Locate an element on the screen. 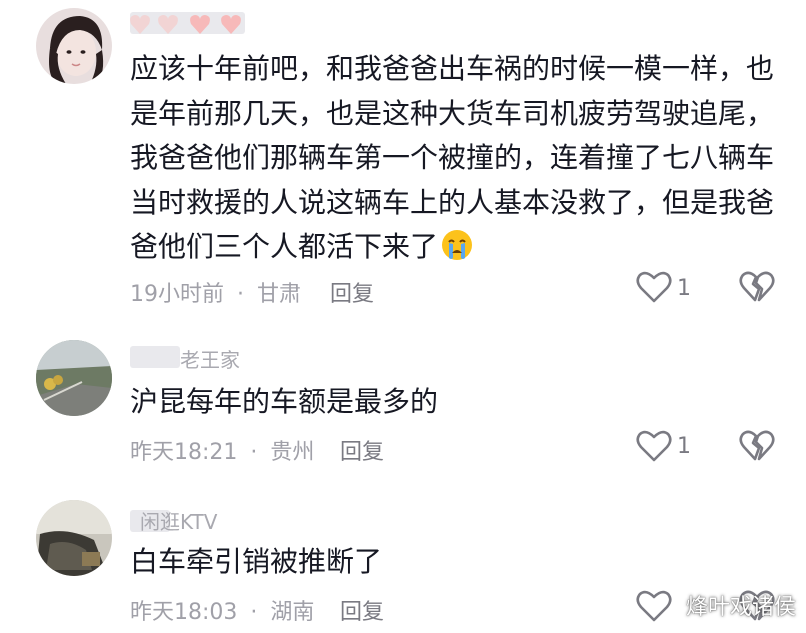 The image size is (806, 633). comment-meta: 昨天18:21 · 贵州 is located at coordinates (222, 450).